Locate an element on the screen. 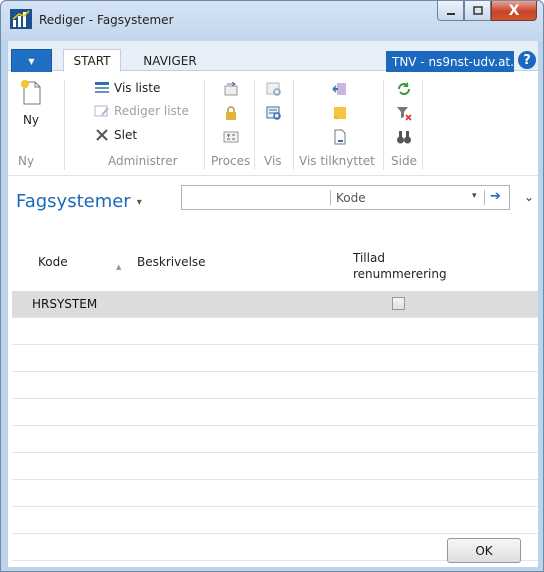  filter-field-dropdown-icon: ▾ is located at coordinates (474, 196).